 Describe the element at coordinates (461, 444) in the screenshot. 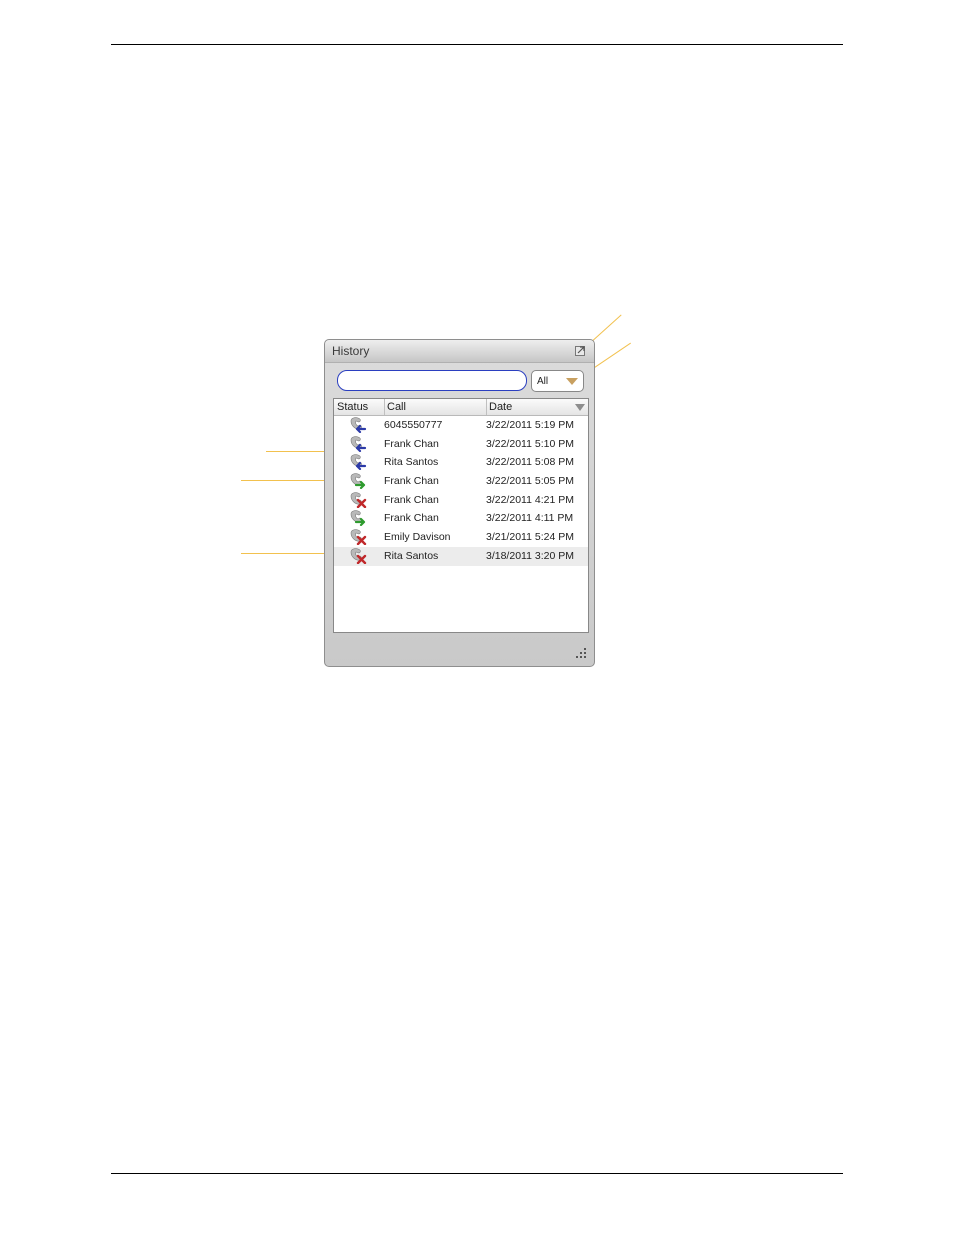

I see `table-row: Frank Chan 3/22/2011 5:10 PM` at that location.